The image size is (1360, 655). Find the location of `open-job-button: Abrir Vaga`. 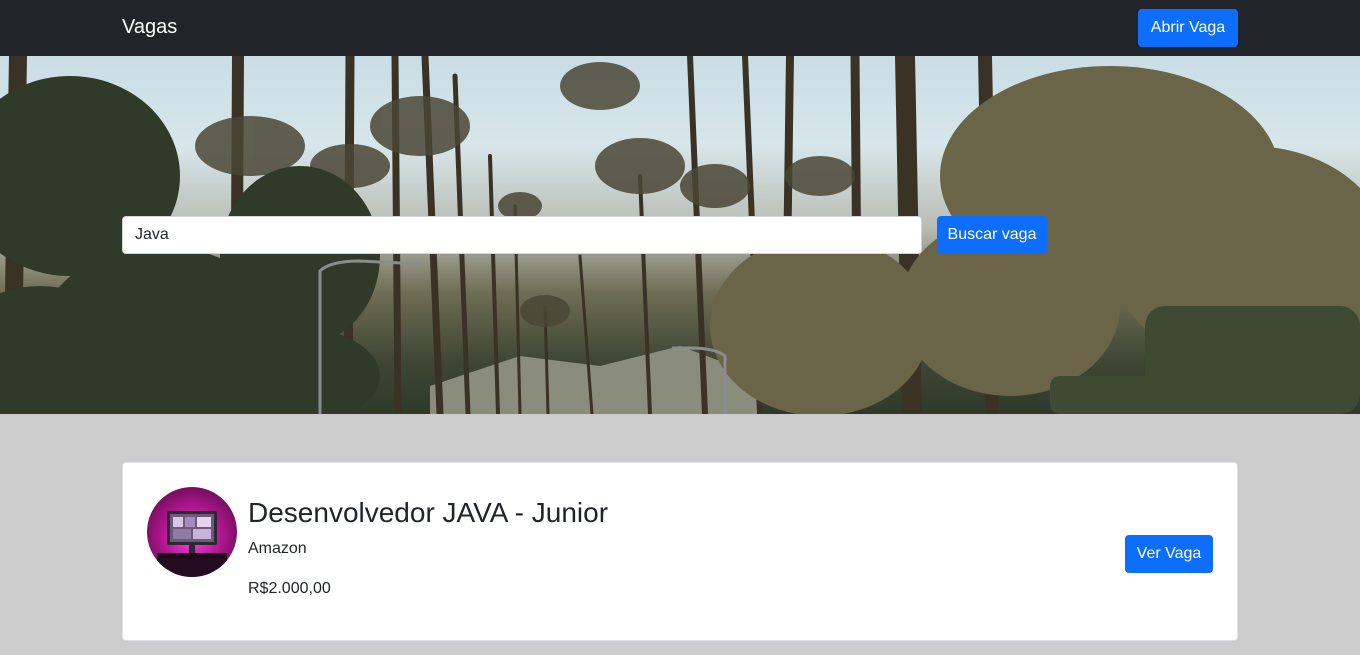

open-job-button: Abrir Vaga is located at coordinates (1188, 28).